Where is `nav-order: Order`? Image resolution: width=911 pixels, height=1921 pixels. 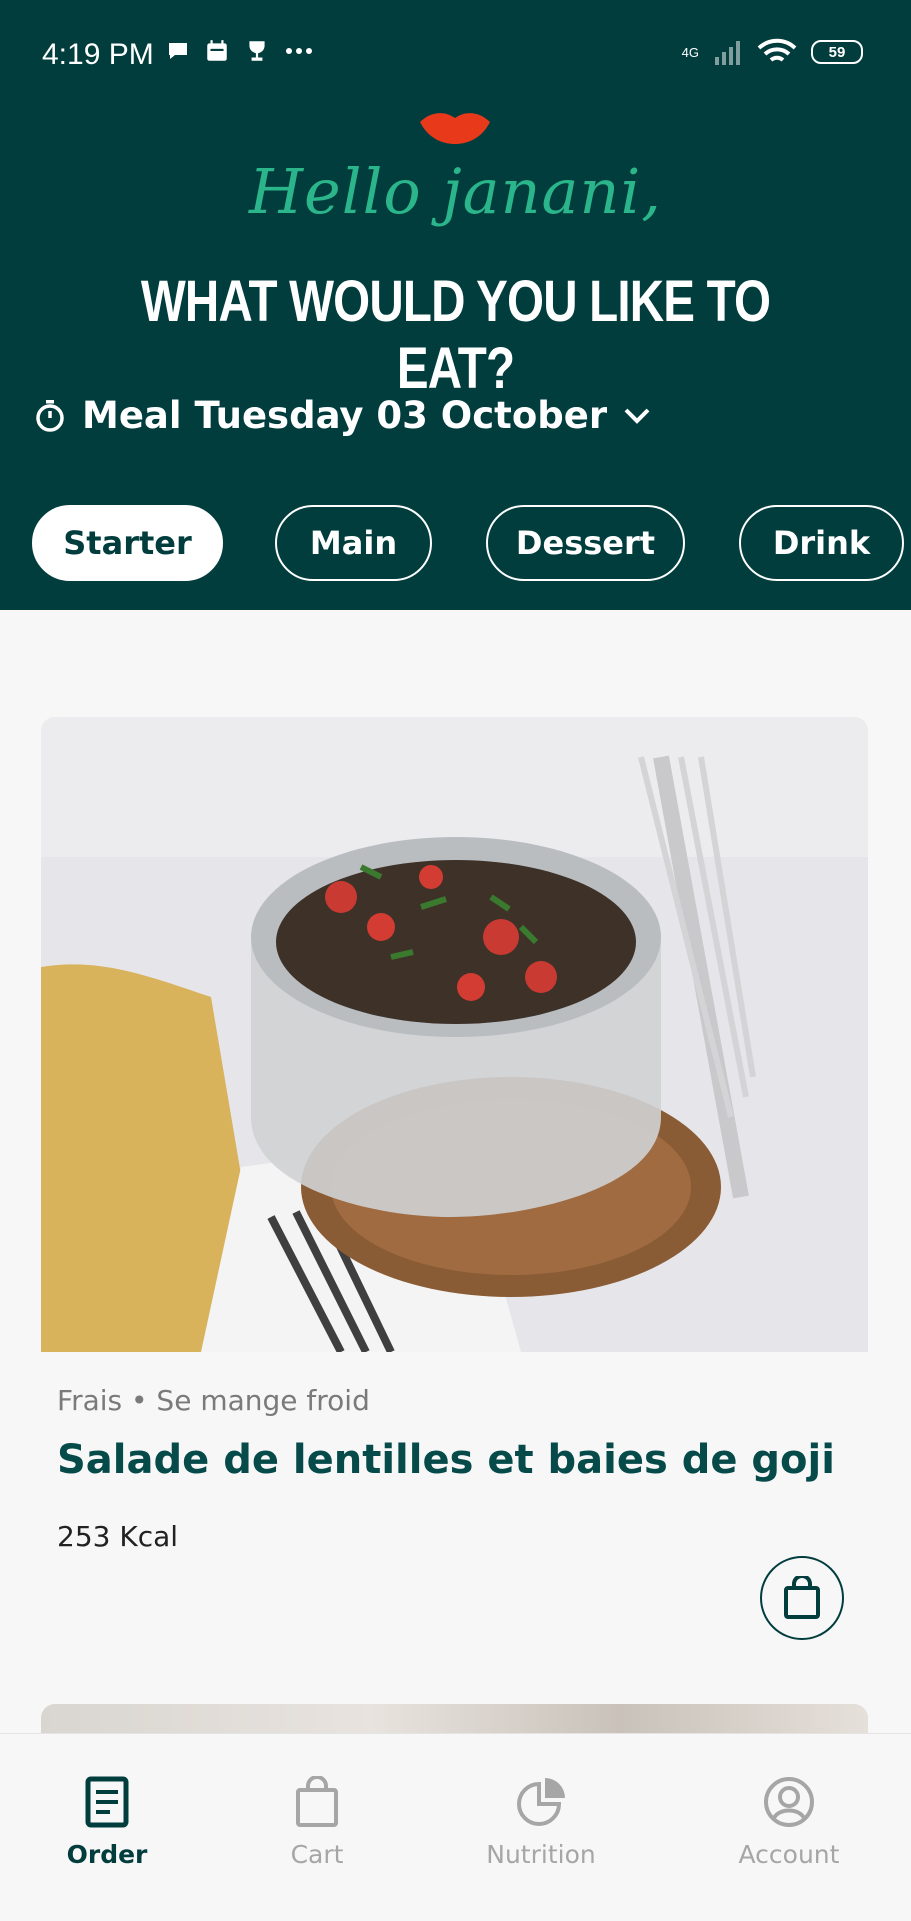 nav-order: Order is located at coordinates (107, 1822).